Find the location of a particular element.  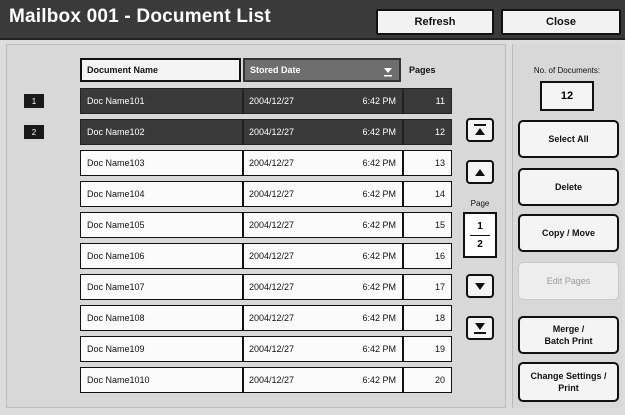

selection-marker: 2 is located at coordinates (34, 132).